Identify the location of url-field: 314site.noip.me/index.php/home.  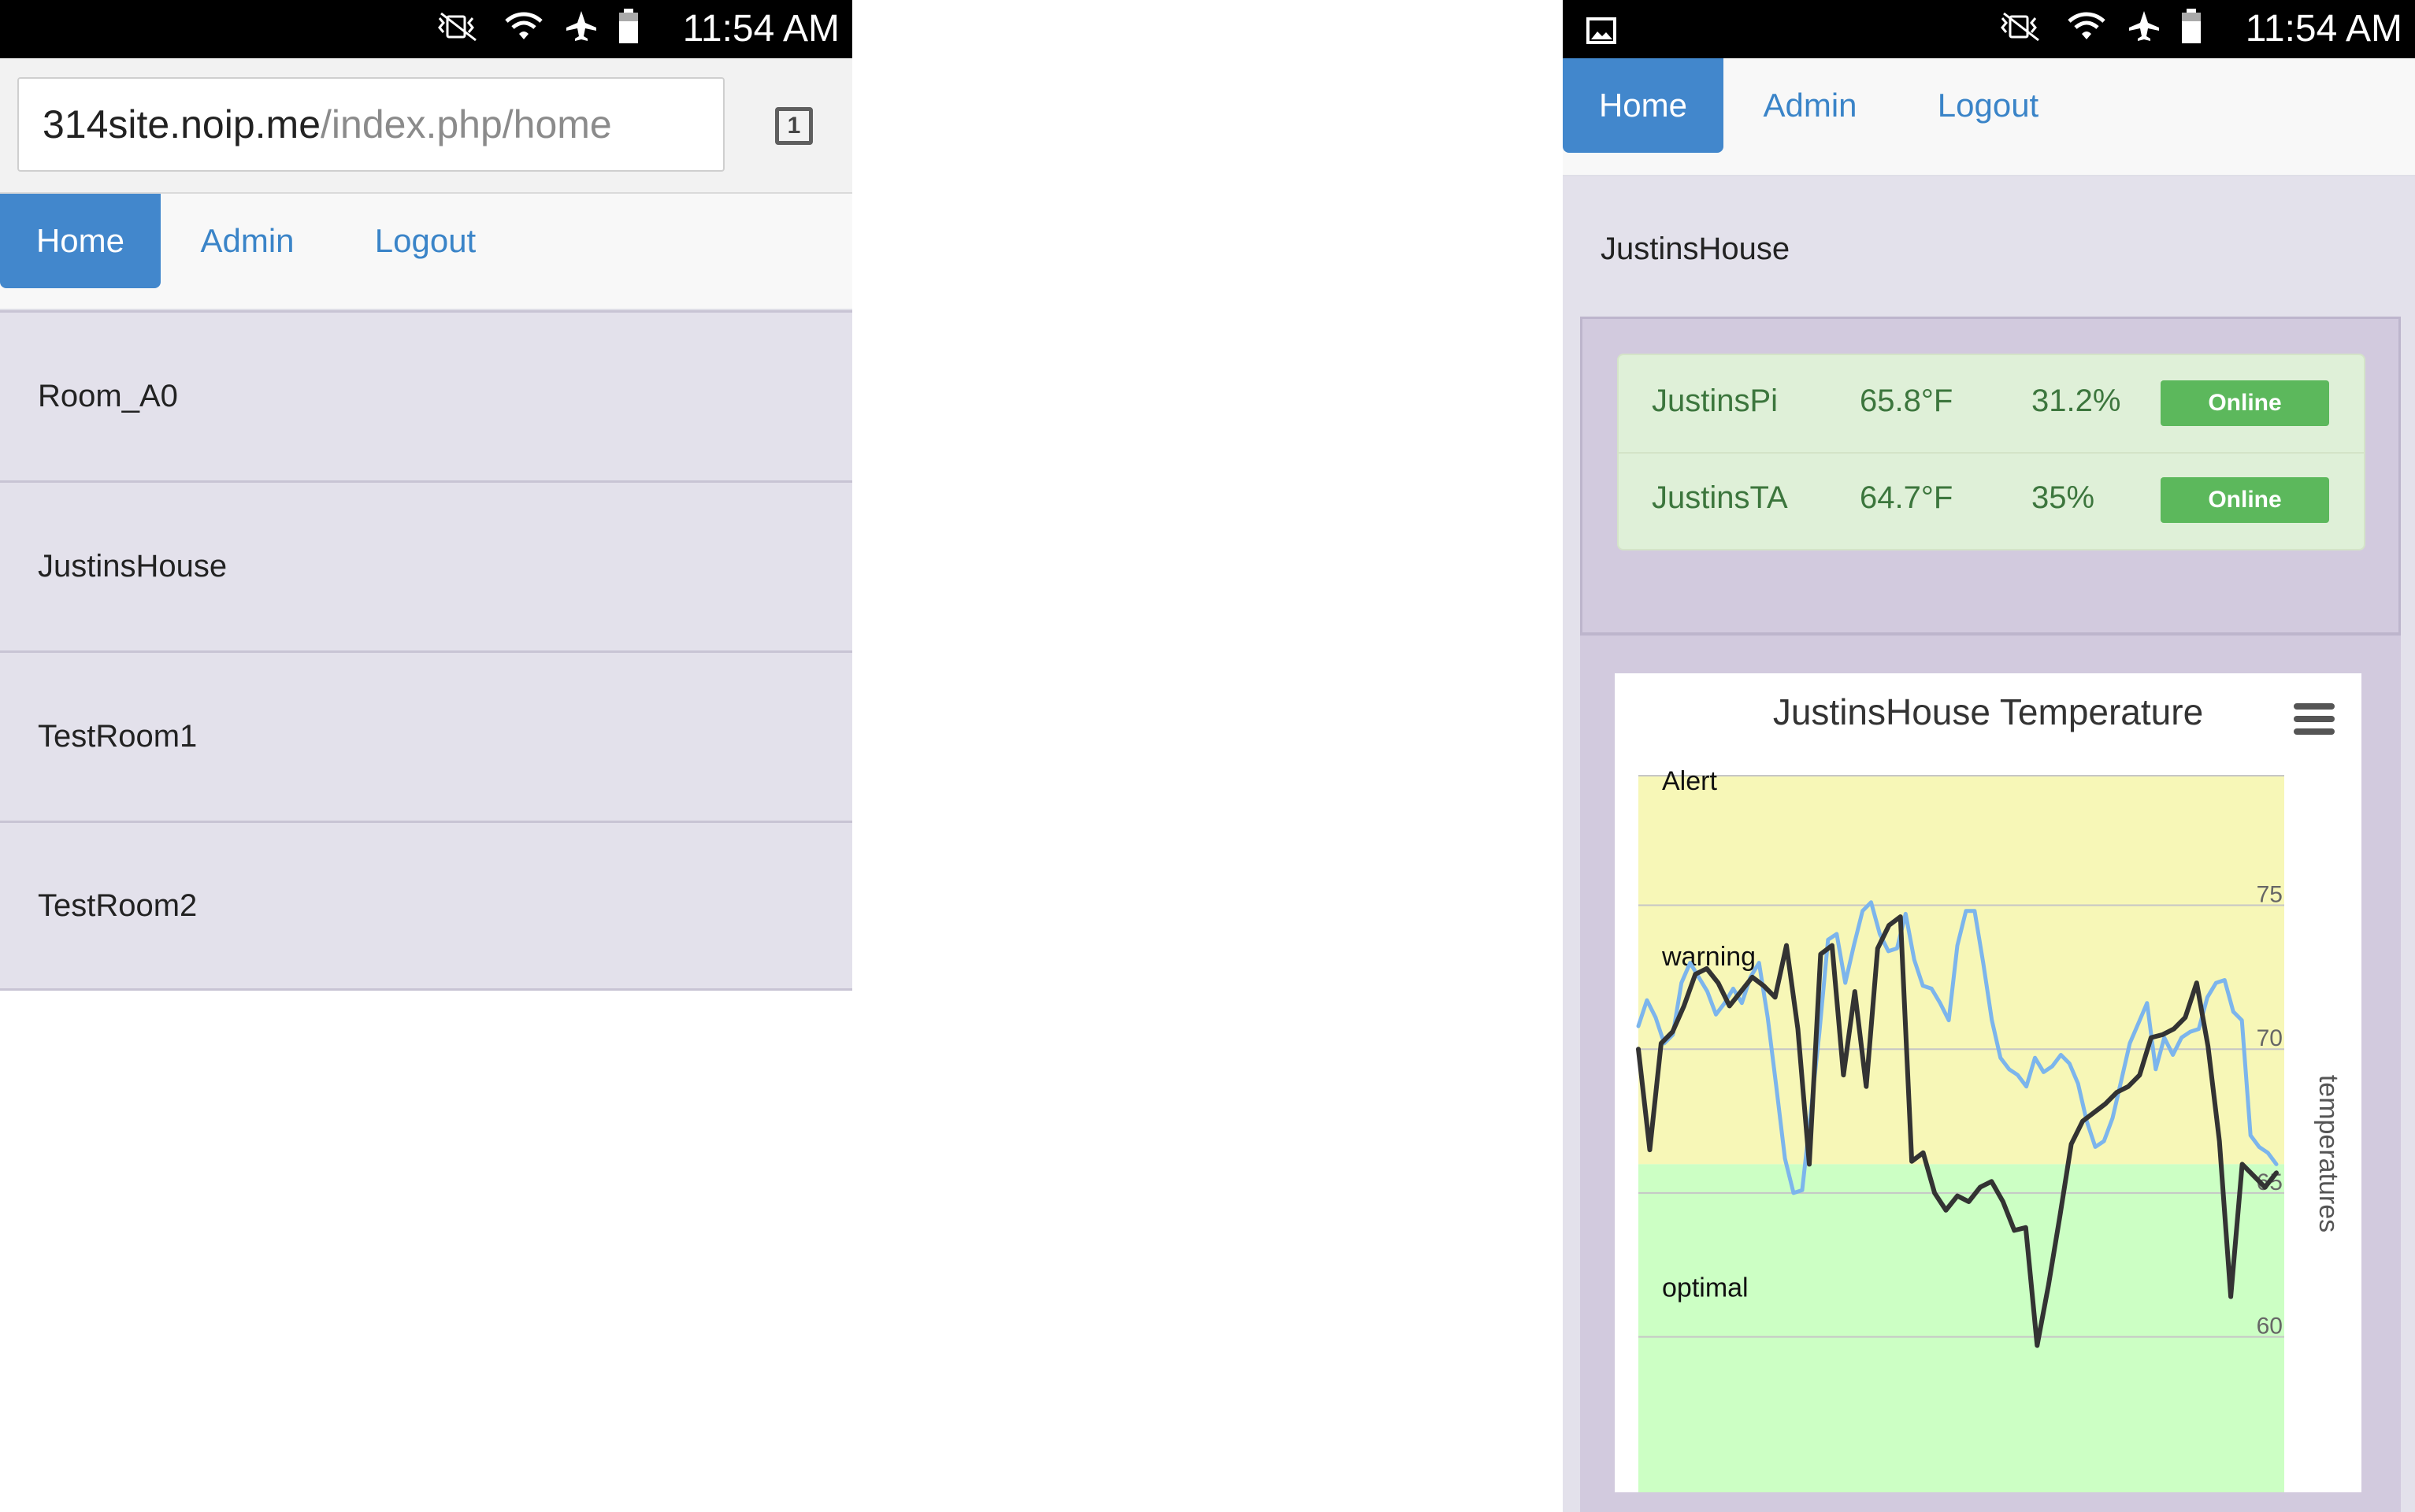
(371, 124).